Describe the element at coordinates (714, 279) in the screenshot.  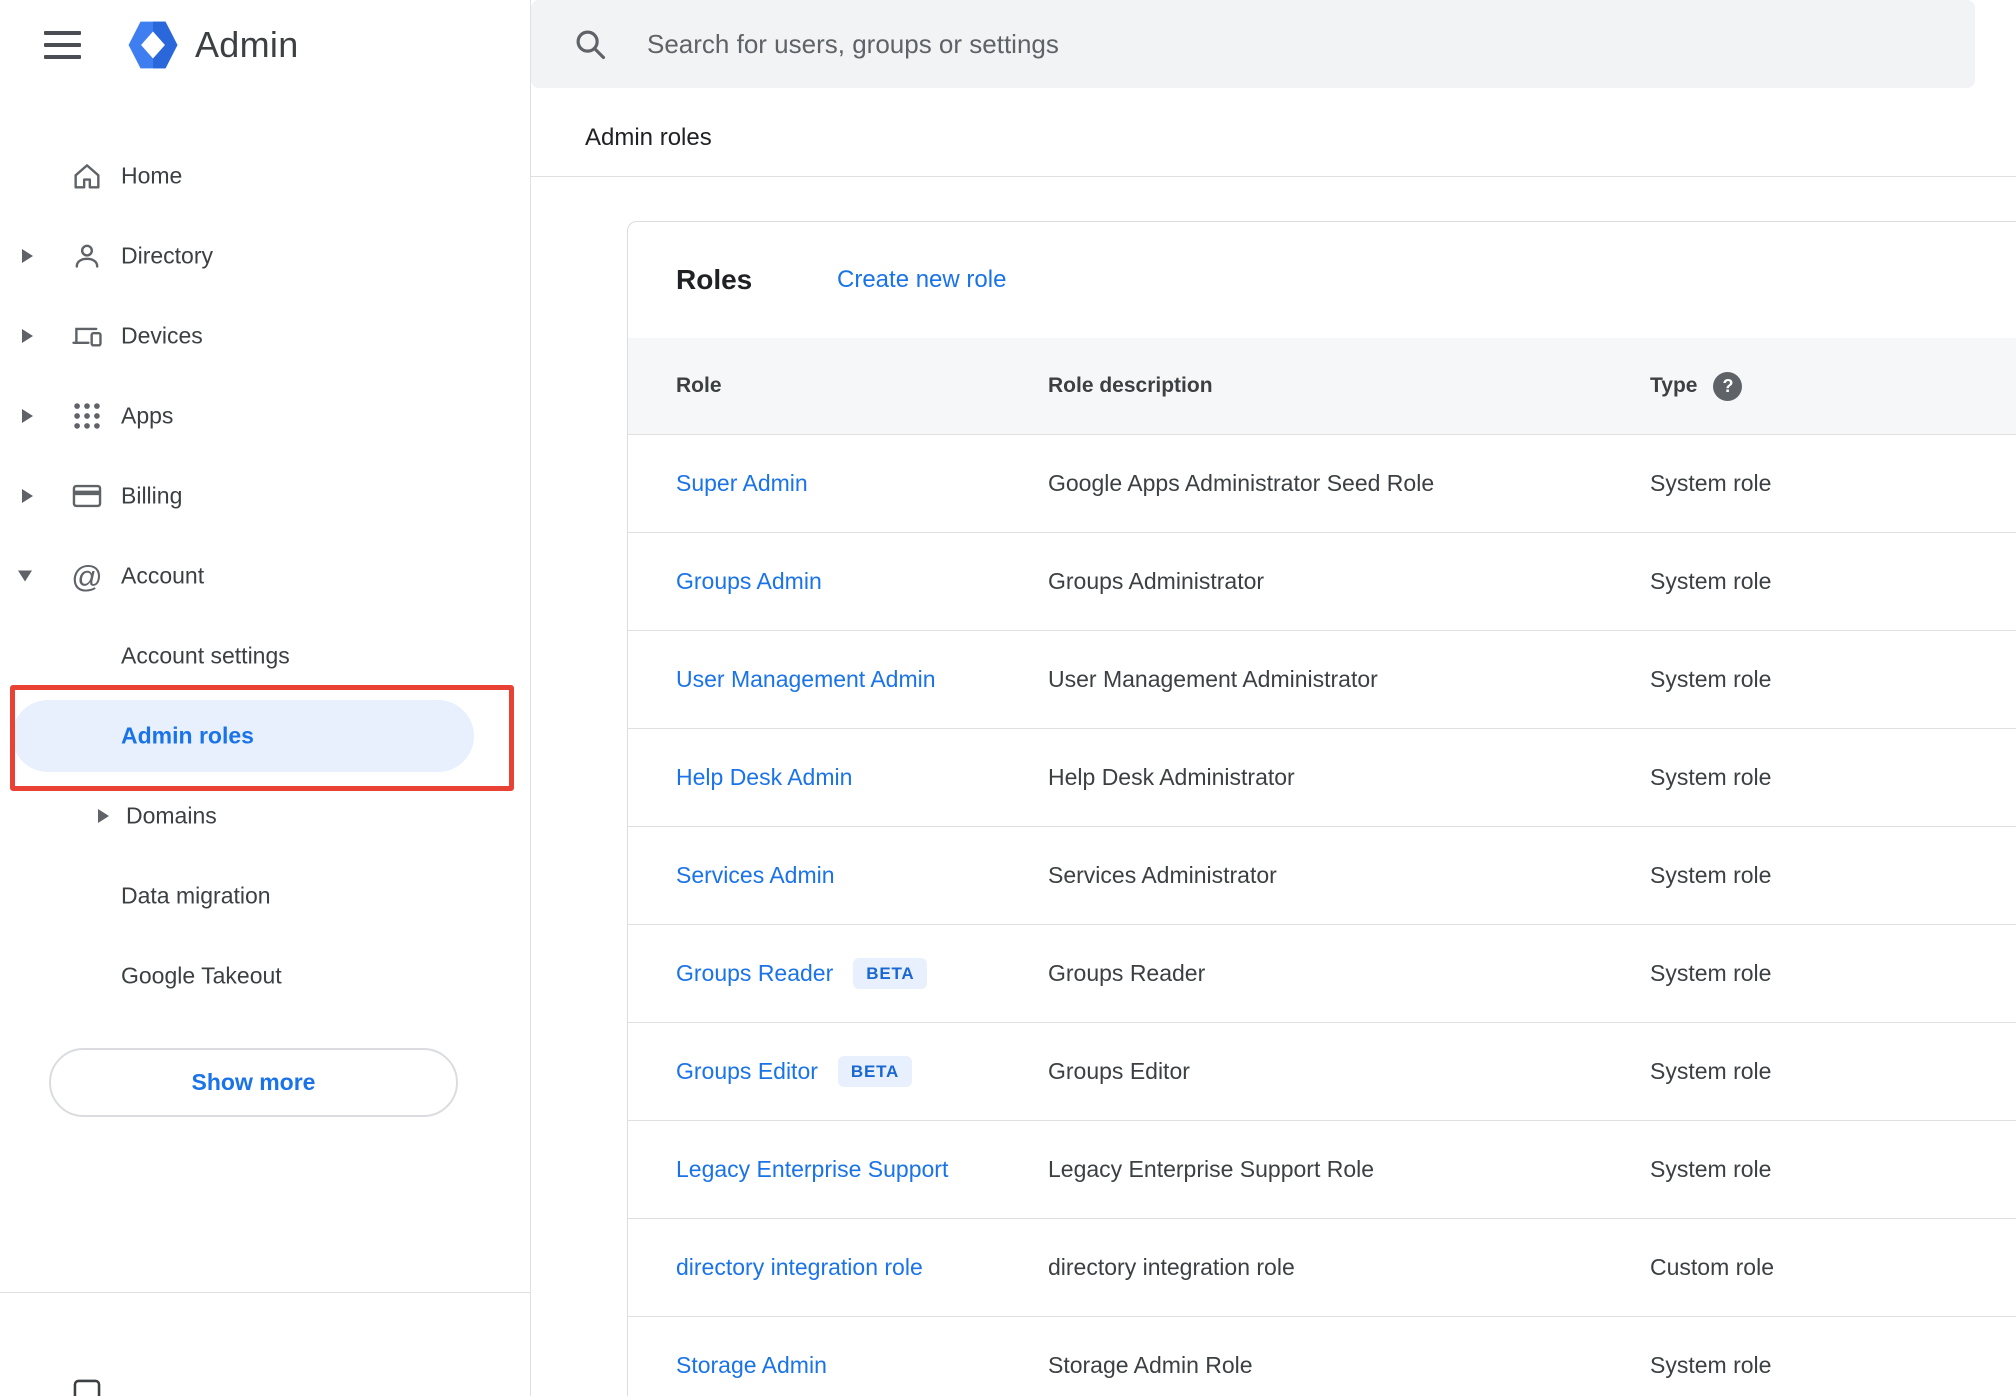
I see `roles-title: Roles` at that location.